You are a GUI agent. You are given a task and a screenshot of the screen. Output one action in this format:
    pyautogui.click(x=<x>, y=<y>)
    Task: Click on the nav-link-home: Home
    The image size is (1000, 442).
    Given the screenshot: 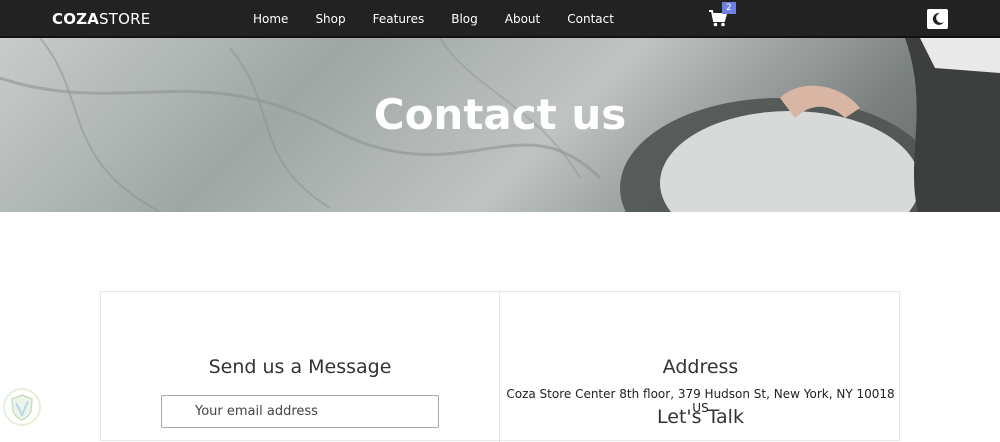 What is the action you would take?
    pyautogui.click(x=270, y=19)
    